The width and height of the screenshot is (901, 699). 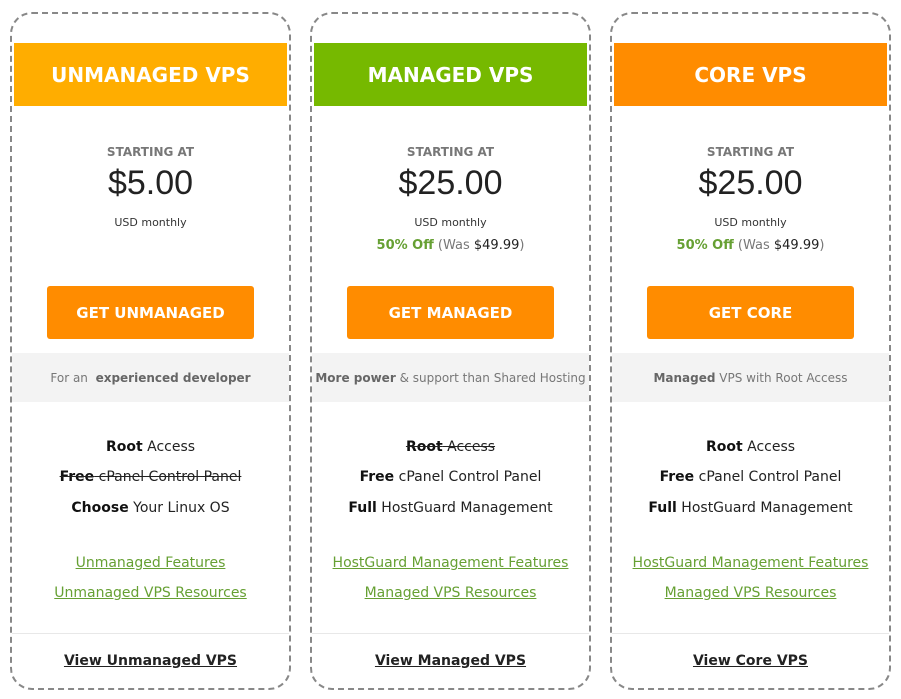 I want to click on get-core-button: GET CORE, so click(x=750, y=312).